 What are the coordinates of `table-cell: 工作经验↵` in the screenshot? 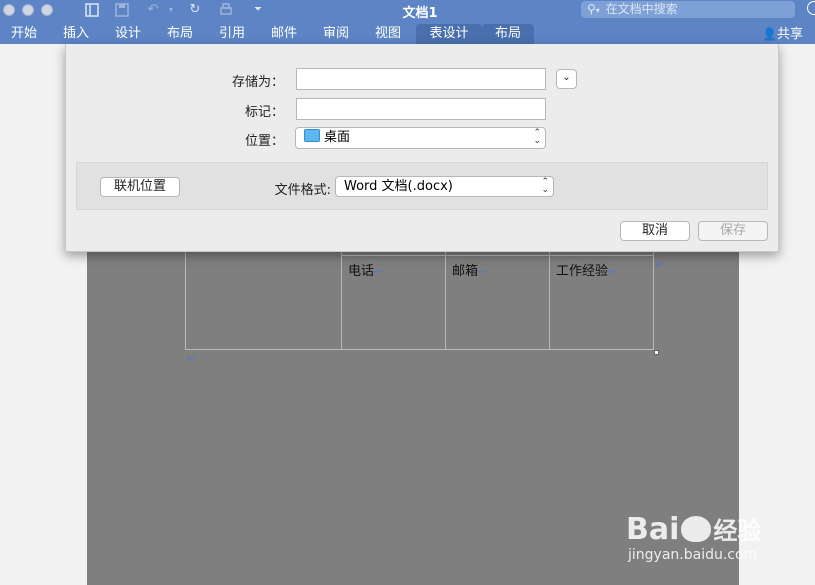 It's located at (586, 269).